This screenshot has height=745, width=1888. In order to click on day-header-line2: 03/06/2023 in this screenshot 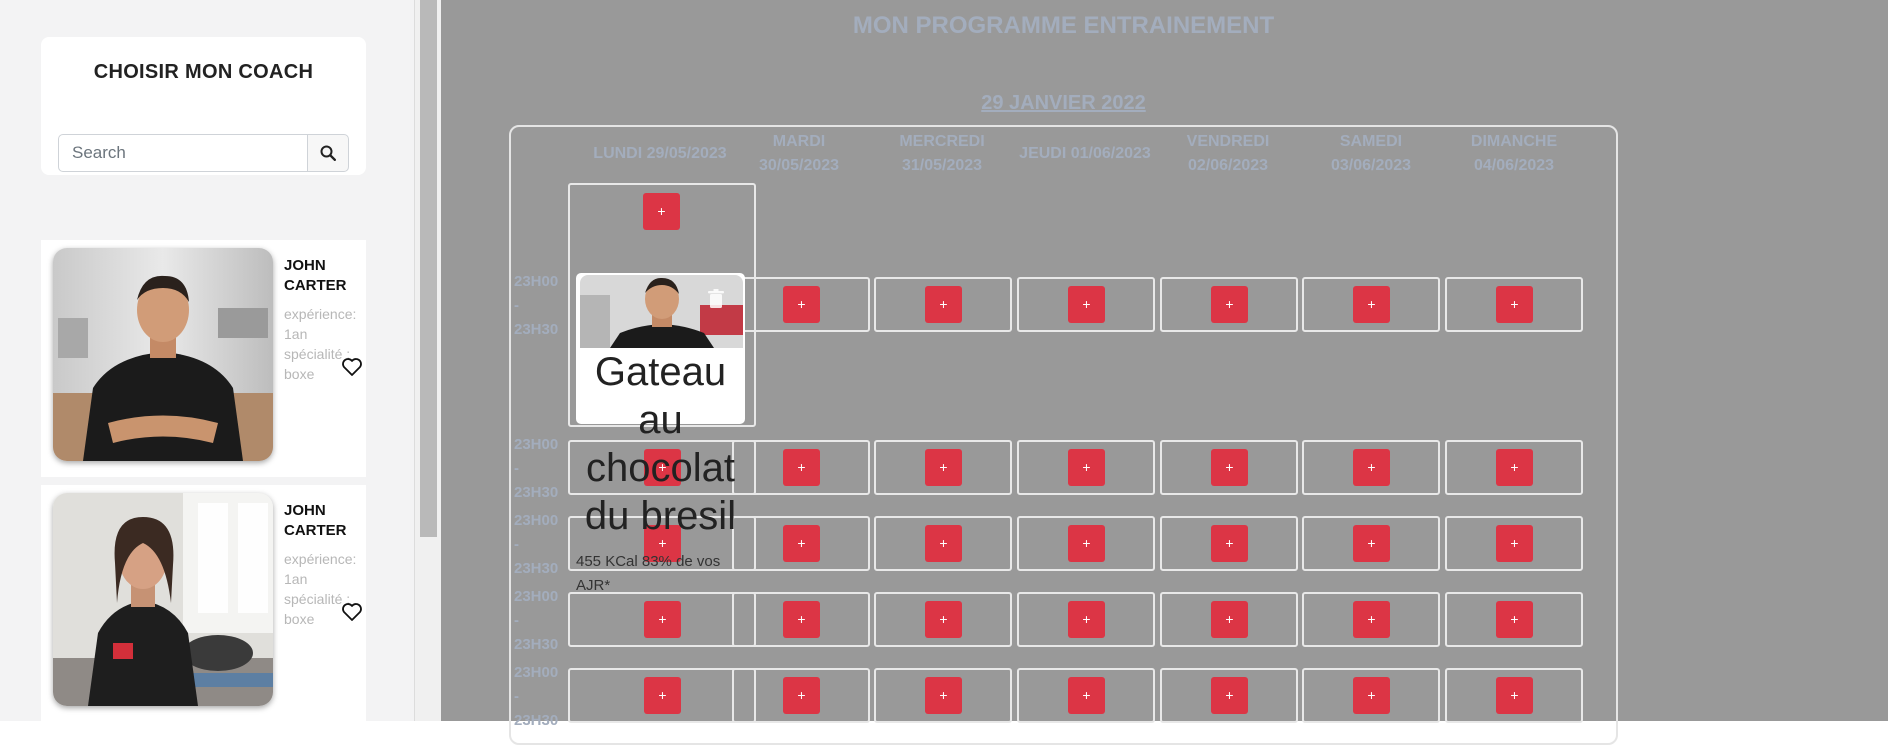, I will do `click(1371, 165)`.